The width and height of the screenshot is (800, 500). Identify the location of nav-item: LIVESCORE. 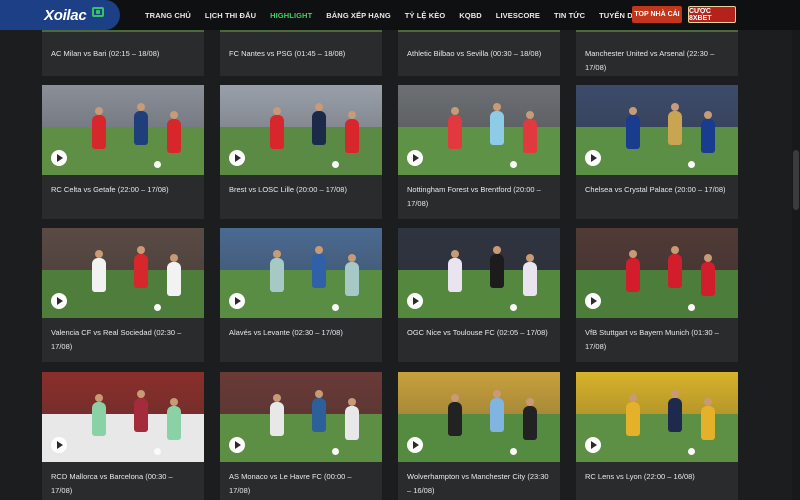
(518, 15).